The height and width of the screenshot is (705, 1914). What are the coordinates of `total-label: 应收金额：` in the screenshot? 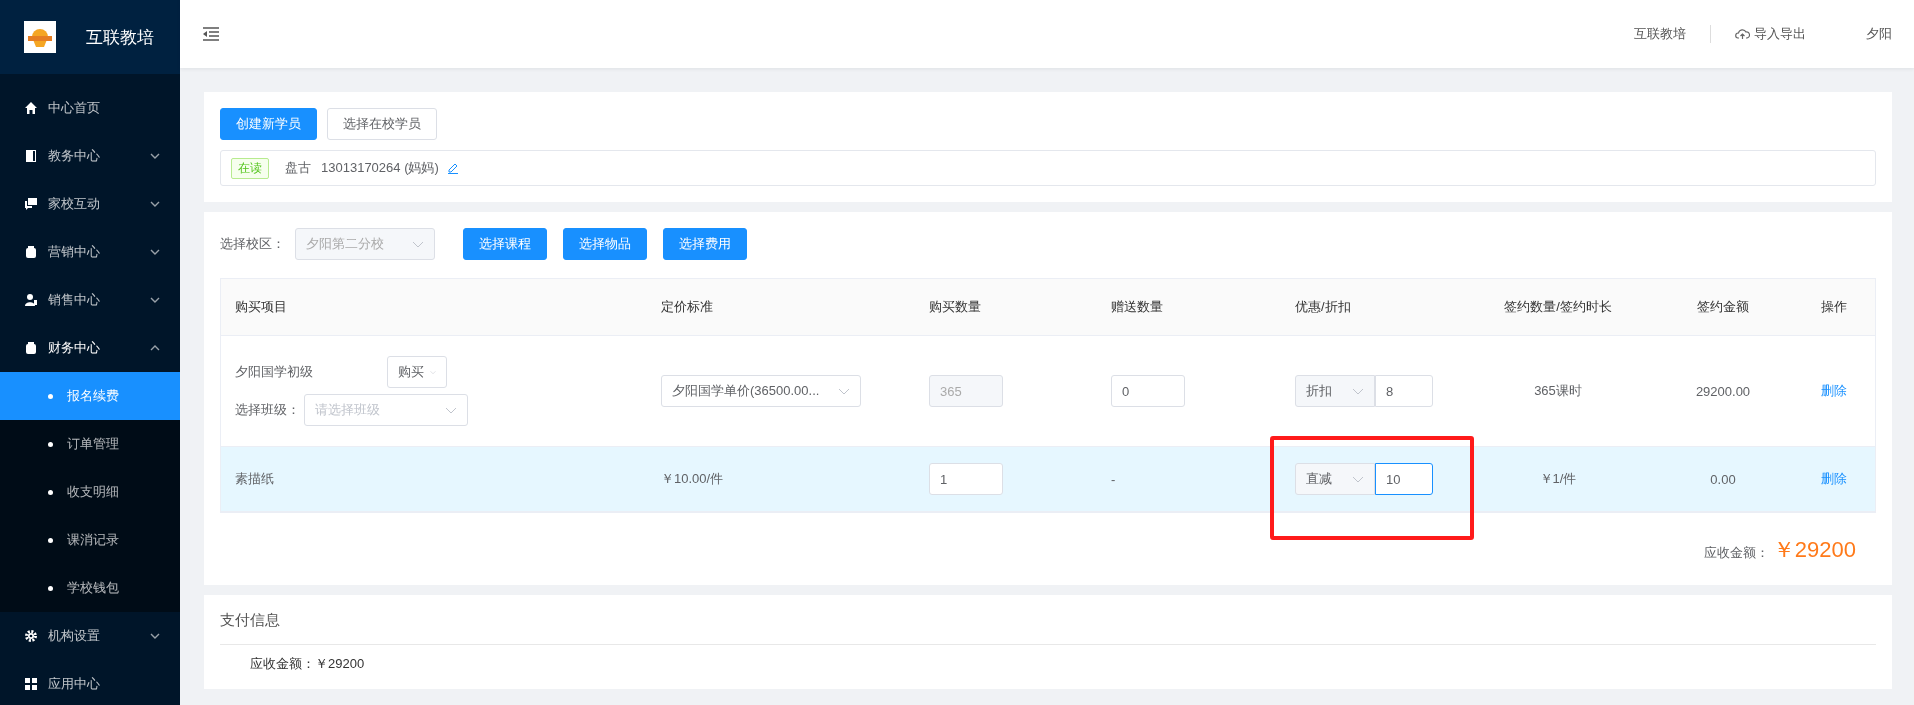 It's located at (1736, 553).